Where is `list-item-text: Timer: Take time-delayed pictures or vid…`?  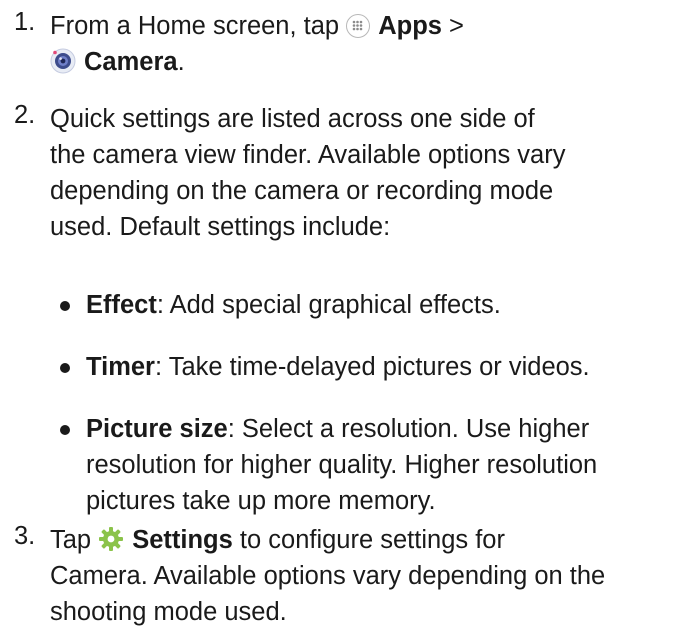 list-item-text: Timer: Take time-delayed pictures or vid… is located at coordinates (338, 367).